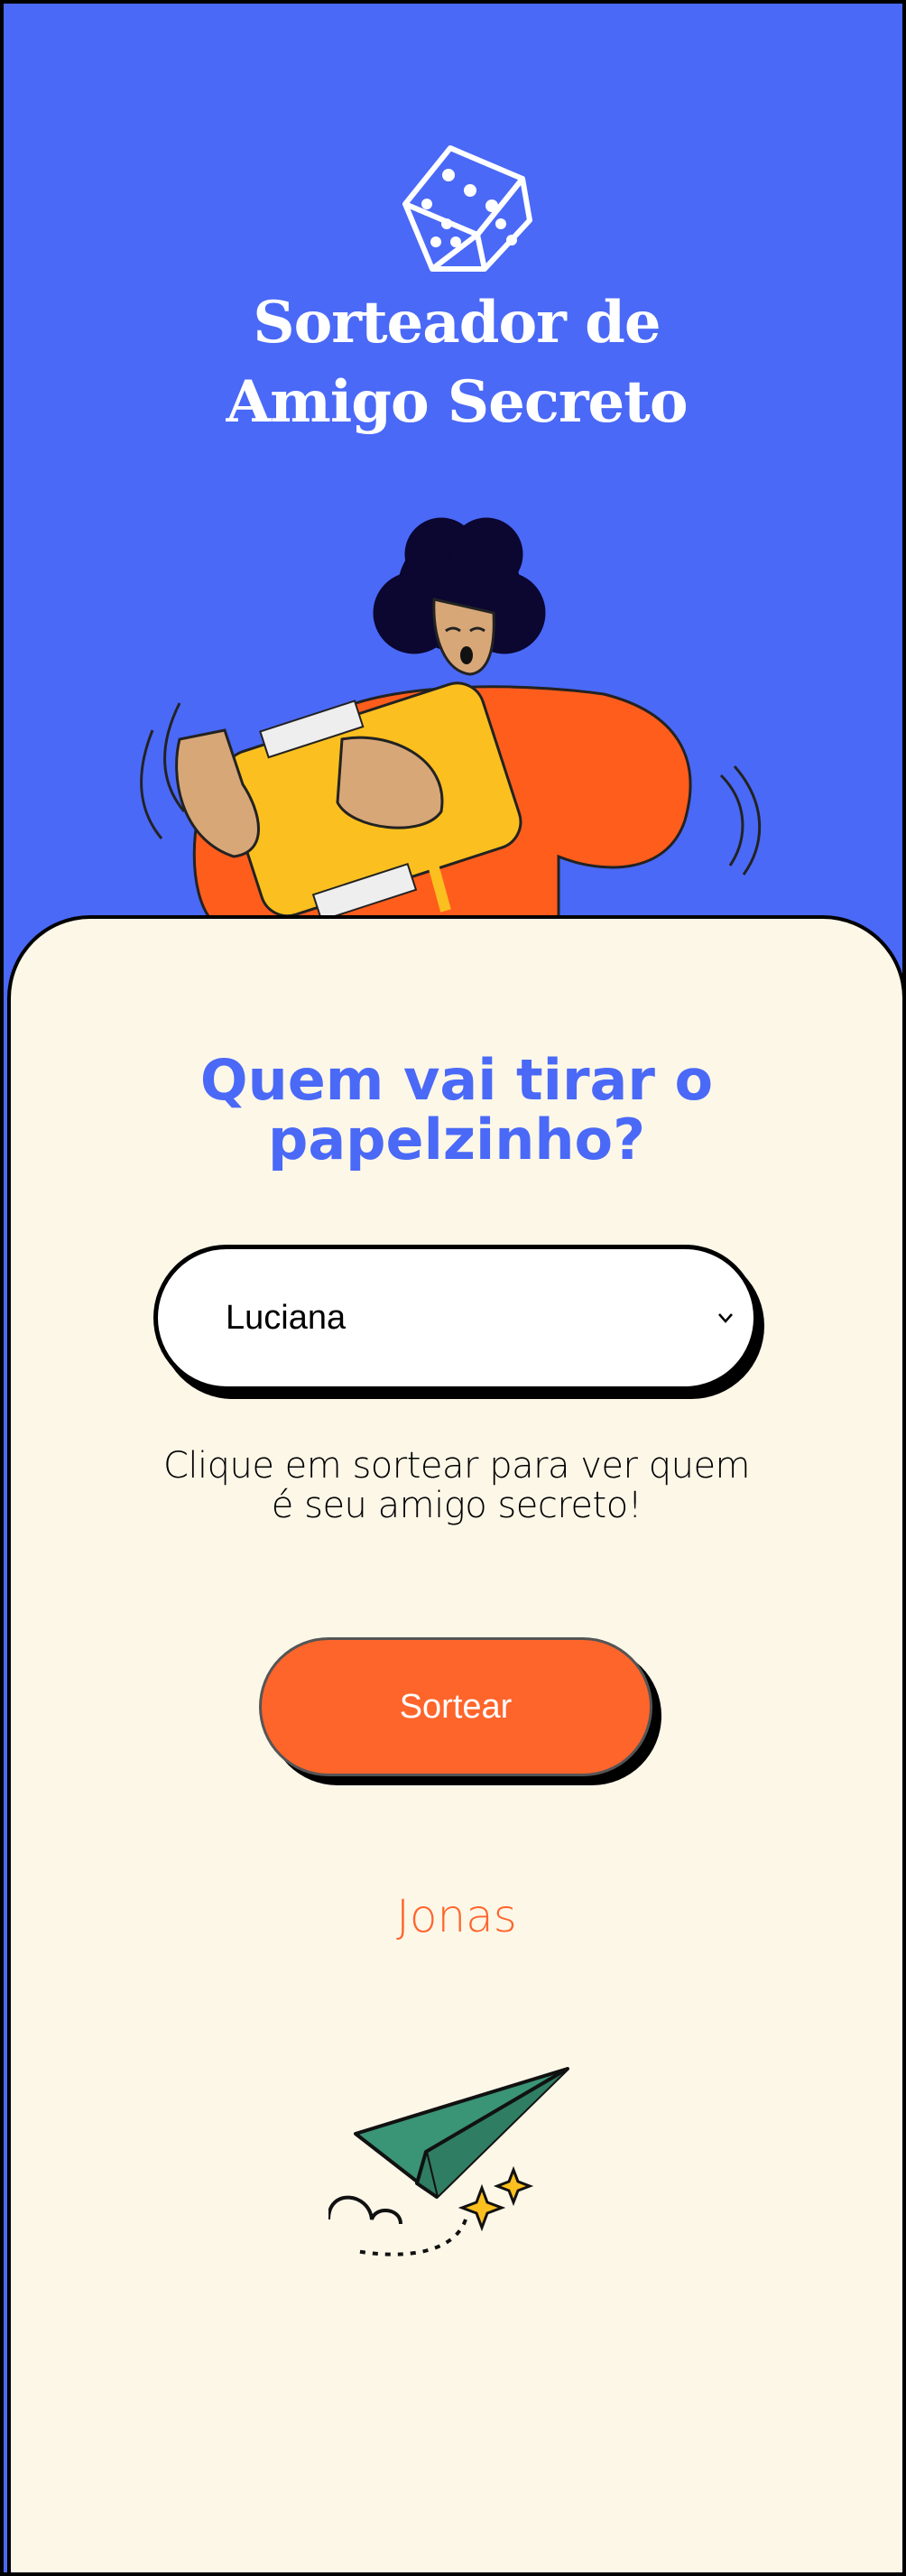 The height and width of the screenshot is (2576, 906). What do you see at coordinates (726, 1318) in the screenshot?
I see `chevron-down-icon` at bounding box center [726, 1318].